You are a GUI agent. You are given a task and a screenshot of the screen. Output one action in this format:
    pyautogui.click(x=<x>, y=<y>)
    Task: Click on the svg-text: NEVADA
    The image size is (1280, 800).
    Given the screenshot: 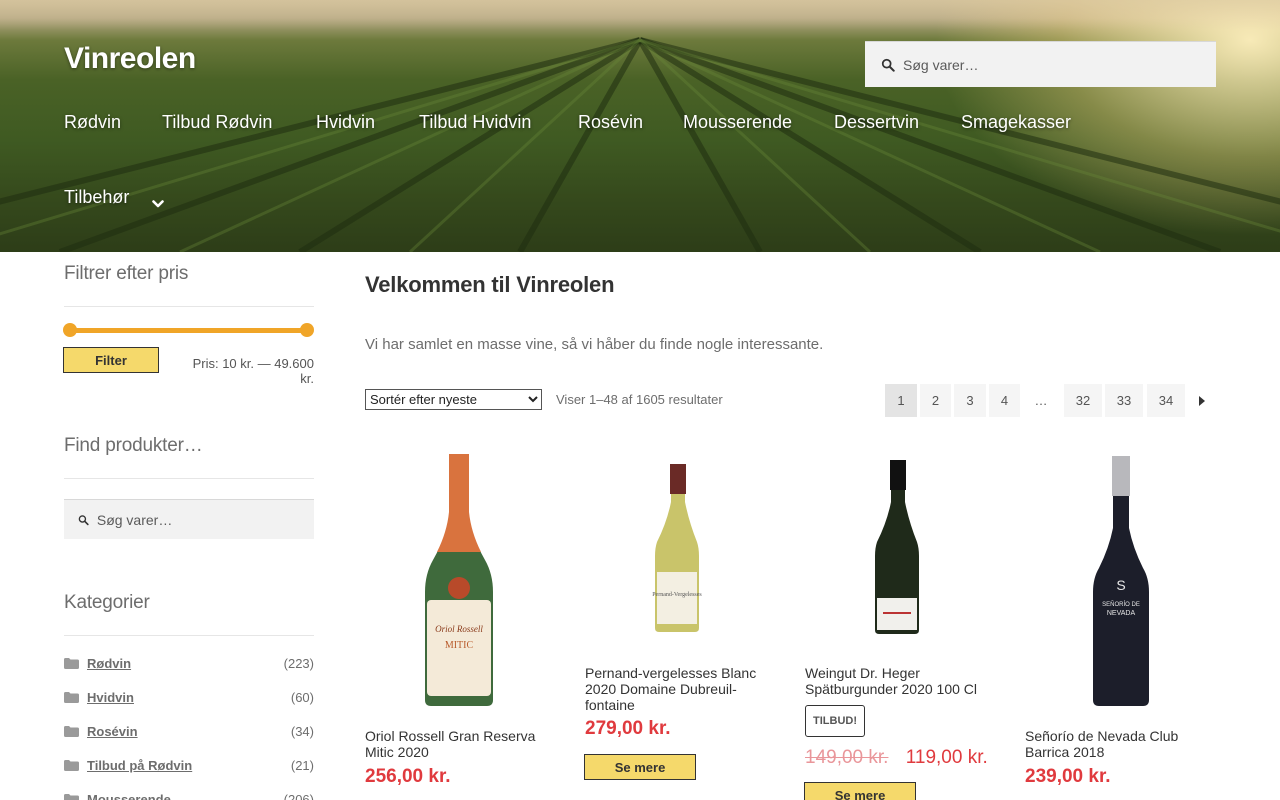 What is the action you would take?
    pyautogui.click(x=1121, y=613)
    